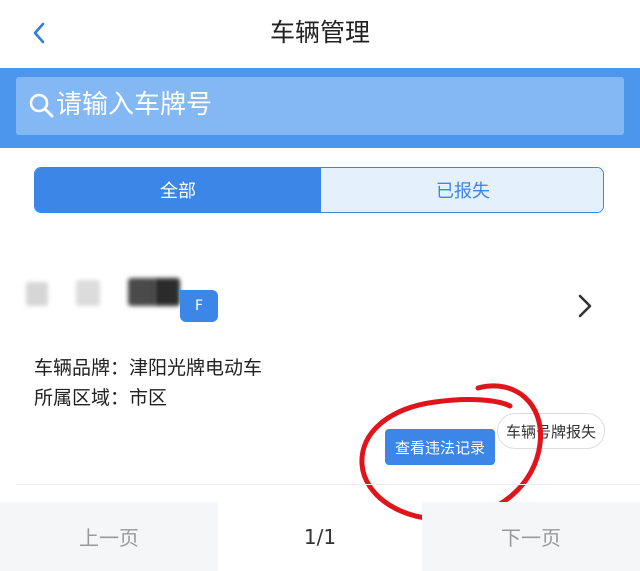 This screenshot has width=640, height=571. What do you see at coordinates (134, 105) in the screenshot?
I see `search-placeholder: 请输入车牌号` at bounding box center [134, 105].